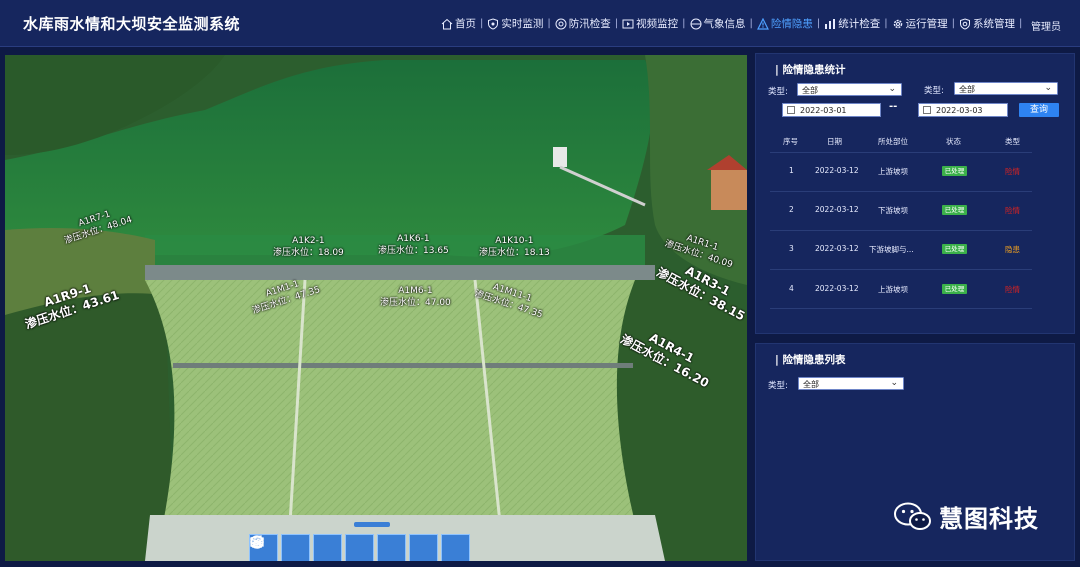 The height and width of the screenshot is (567, 1080). Describe the element at coordinates (893, 210) in the screenshot. I see `row-location: 下游坡坝` at that location.